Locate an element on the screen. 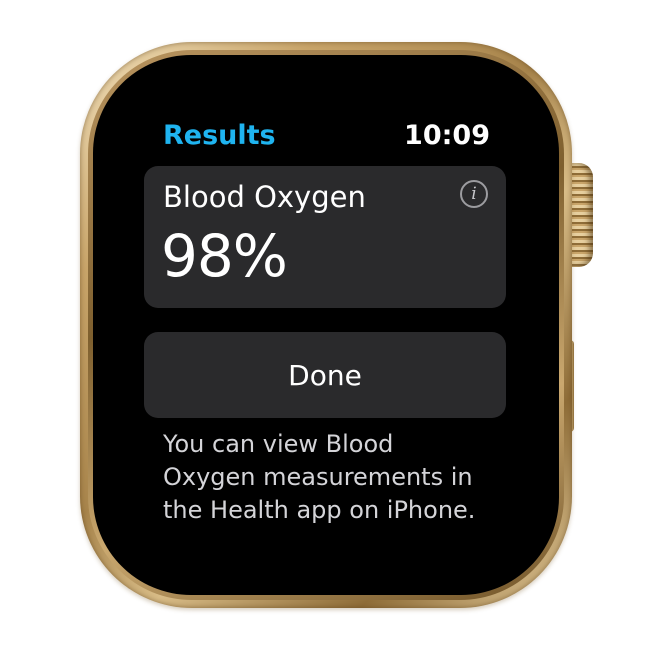 The height and width of the screenshot is (650, 650). status-bar: Results 10:09 is located at coordinates (325, 122).